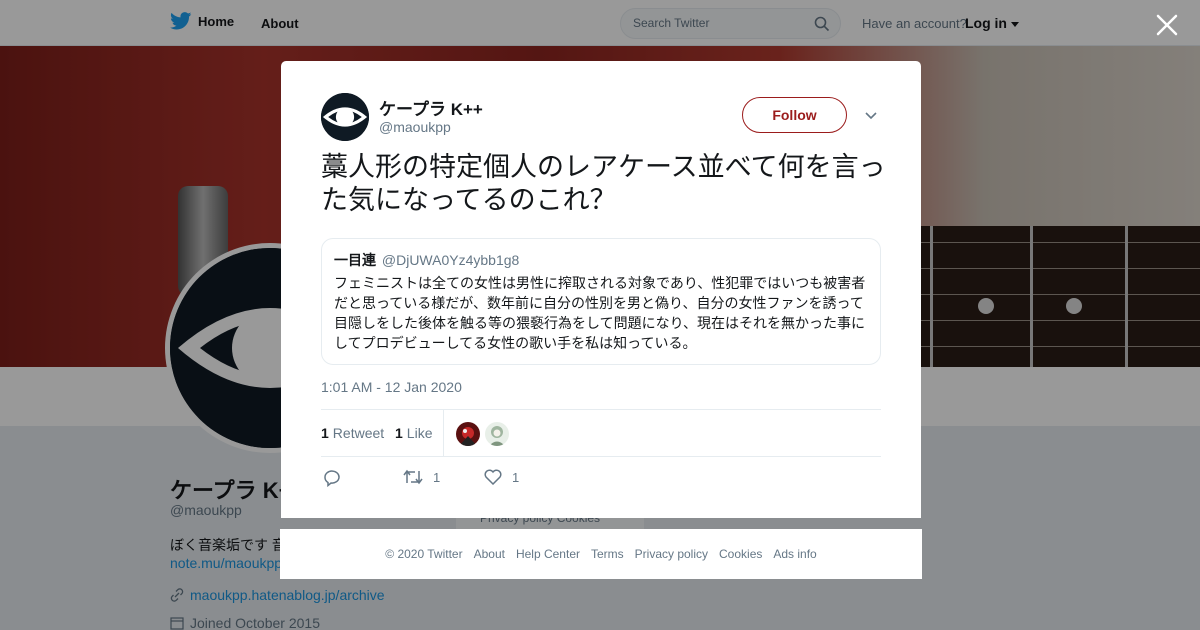 The height and width of the screenshot is (630, 1200). What do you see at coordinates (601, 433) in the screenshot?
I see `tweet-stats: 1 Retweet 1 Like` at bounding box center [601, 433].